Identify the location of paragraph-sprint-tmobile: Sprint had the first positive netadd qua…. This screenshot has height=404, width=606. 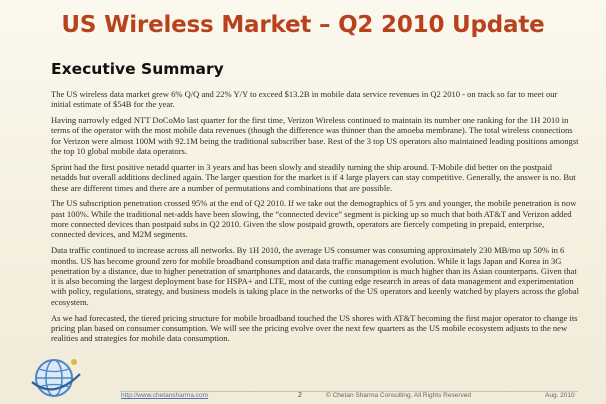
(313, 177).